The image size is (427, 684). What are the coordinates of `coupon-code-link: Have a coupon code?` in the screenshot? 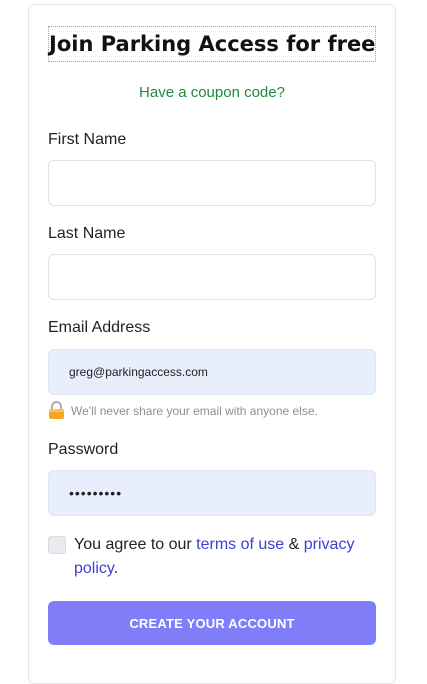 It's located at (212, 92).